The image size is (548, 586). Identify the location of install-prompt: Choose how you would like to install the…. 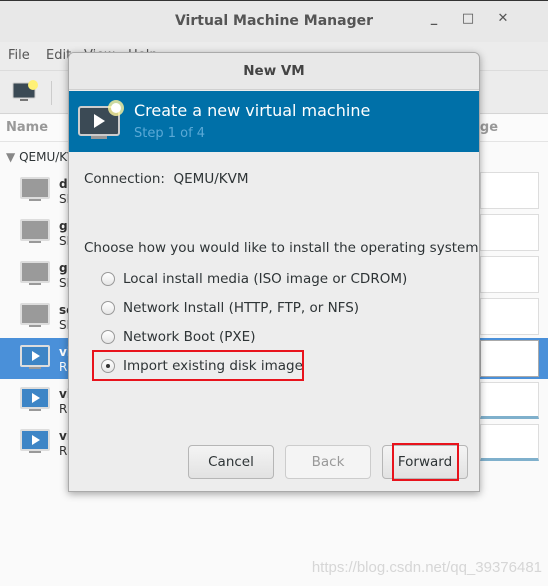
(281, 248).